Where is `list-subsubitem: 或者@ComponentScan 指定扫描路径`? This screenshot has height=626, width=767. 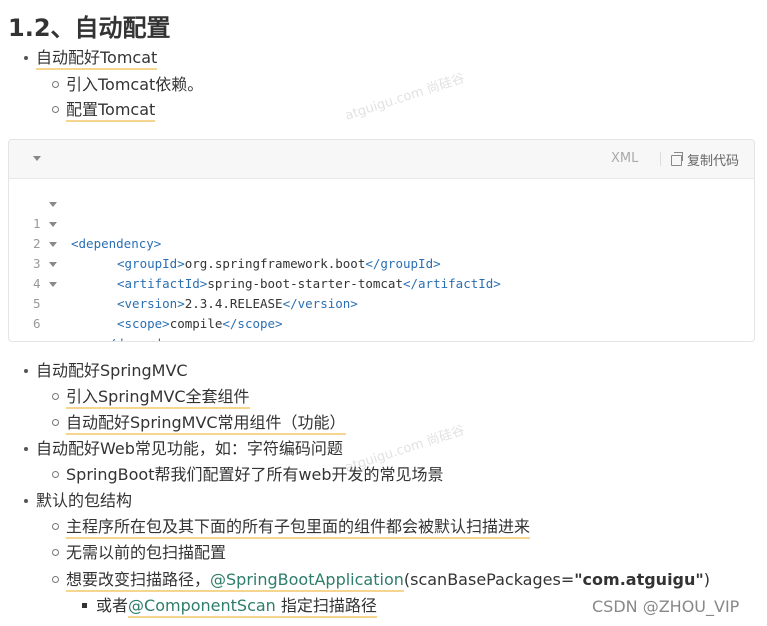
list-subsubitem: 或者@ComponentScan 指定扫描路径 is located at coordinates (229, 607).